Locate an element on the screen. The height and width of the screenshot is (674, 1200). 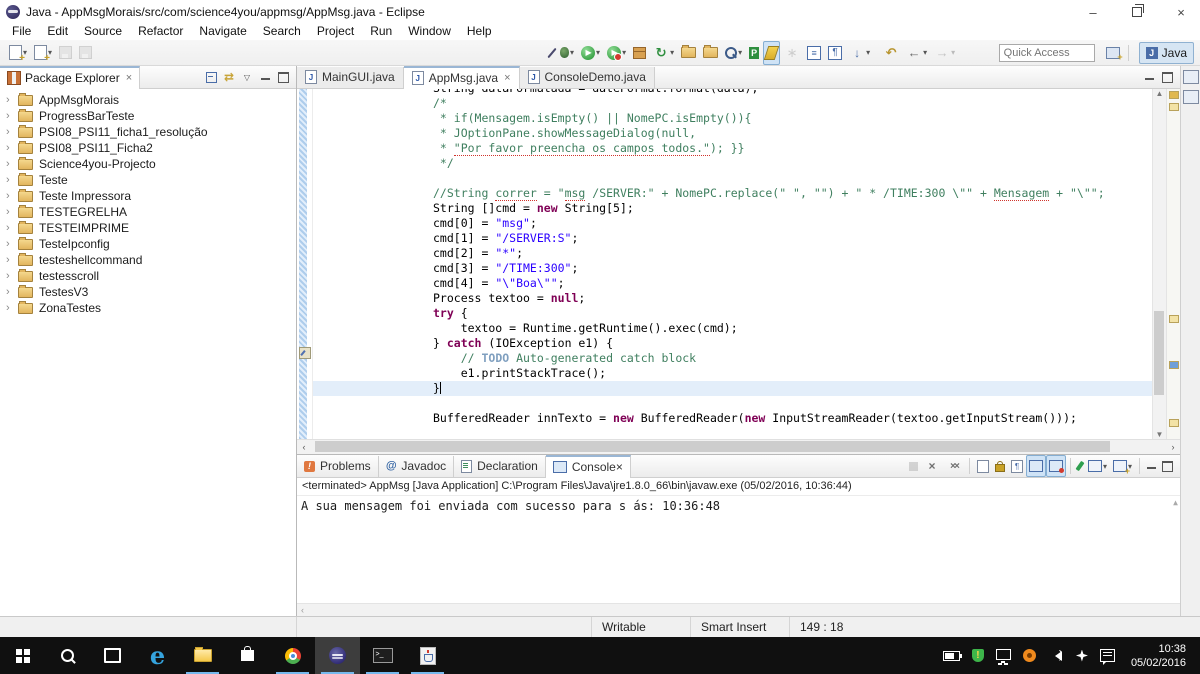
new-button: ▾ is located at coordinates (18, 53).